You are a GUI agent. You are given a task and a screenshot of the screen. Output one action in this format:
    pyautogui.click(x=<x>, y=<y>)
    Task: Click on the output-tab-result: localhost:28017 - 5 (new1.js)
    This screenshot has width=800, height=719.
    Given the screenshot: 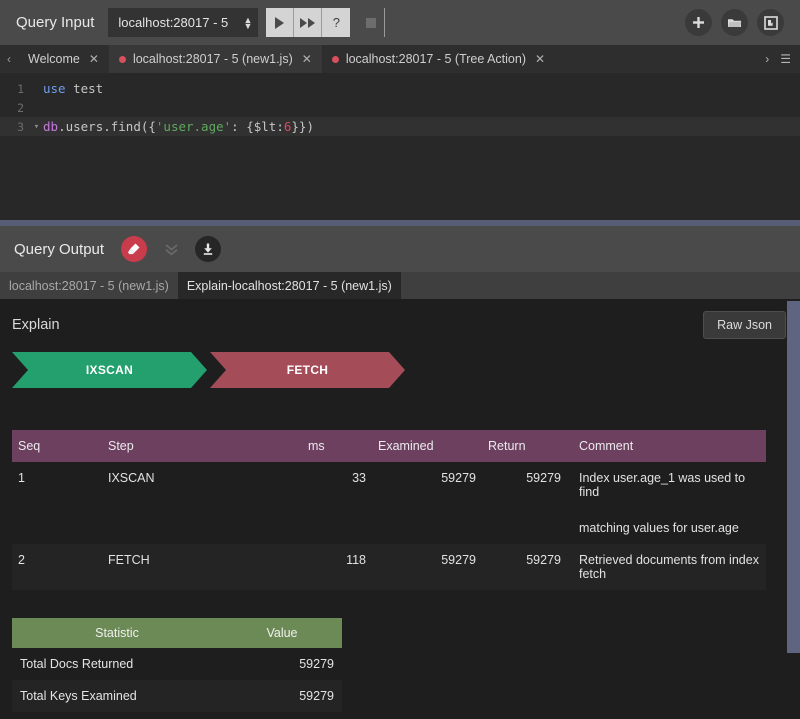 What is the action you would take?
    pyautogui.click(x=89, y=285)
    